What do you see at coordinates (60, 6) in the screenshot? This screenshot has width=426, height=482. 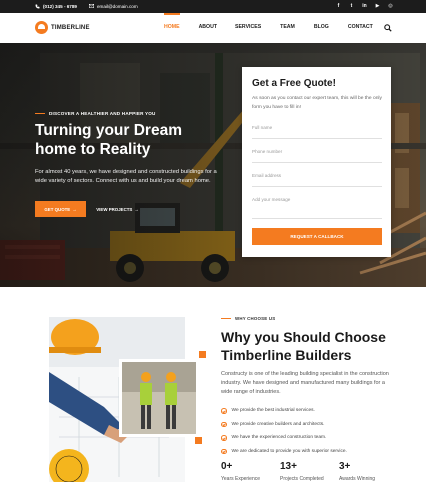 I see `phone-number: (012) 345 - 6789` at bounding box center [60, 6].